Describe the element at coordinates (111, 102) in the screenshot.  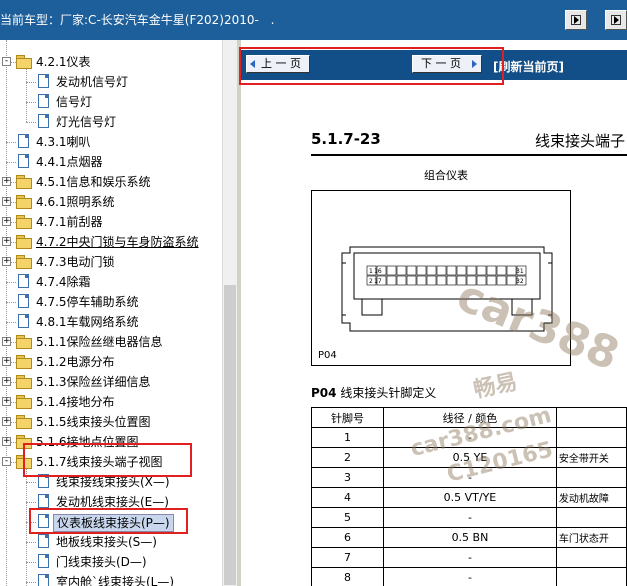
I see `tree-item: 信号灯` at that location.